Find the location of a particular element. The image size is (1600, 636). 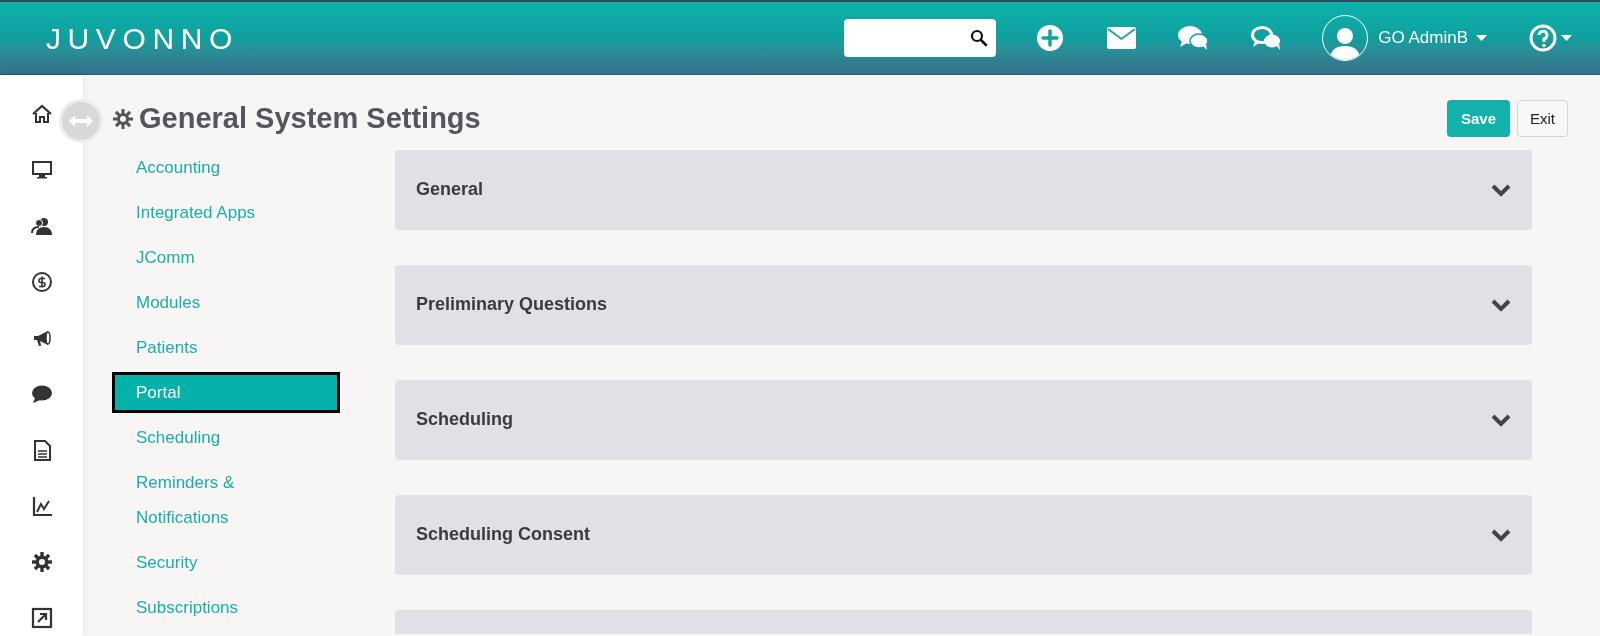

nav-item: JComm is located at coordinates (216, 257).